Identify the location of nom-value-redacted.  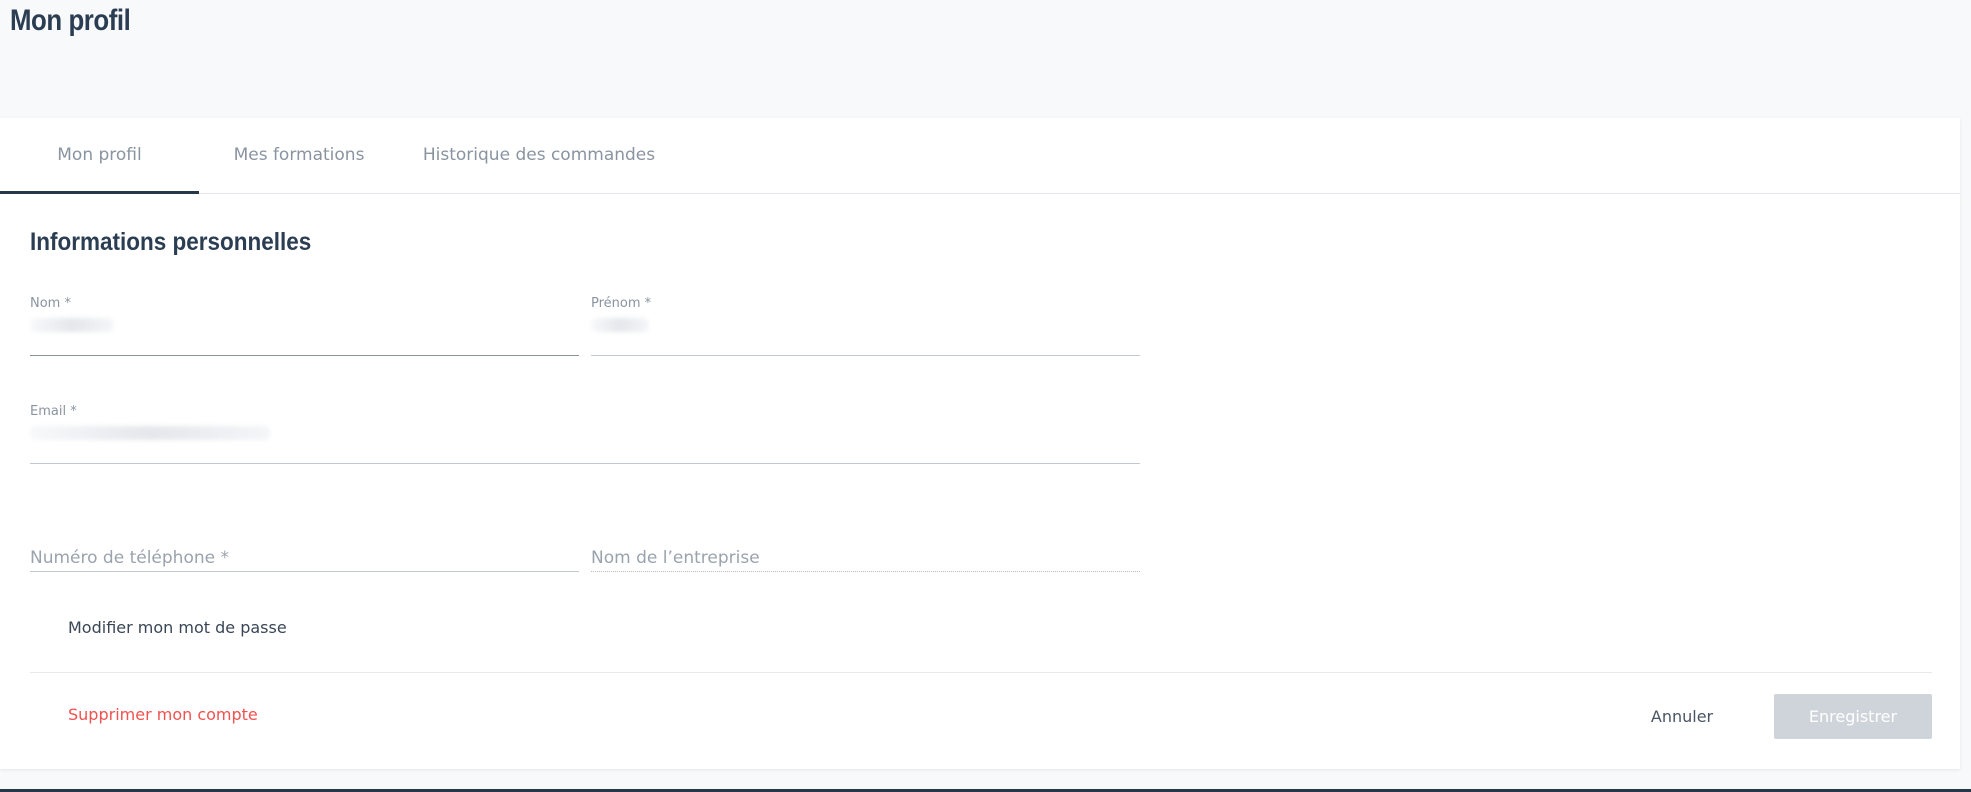
(72, 325).